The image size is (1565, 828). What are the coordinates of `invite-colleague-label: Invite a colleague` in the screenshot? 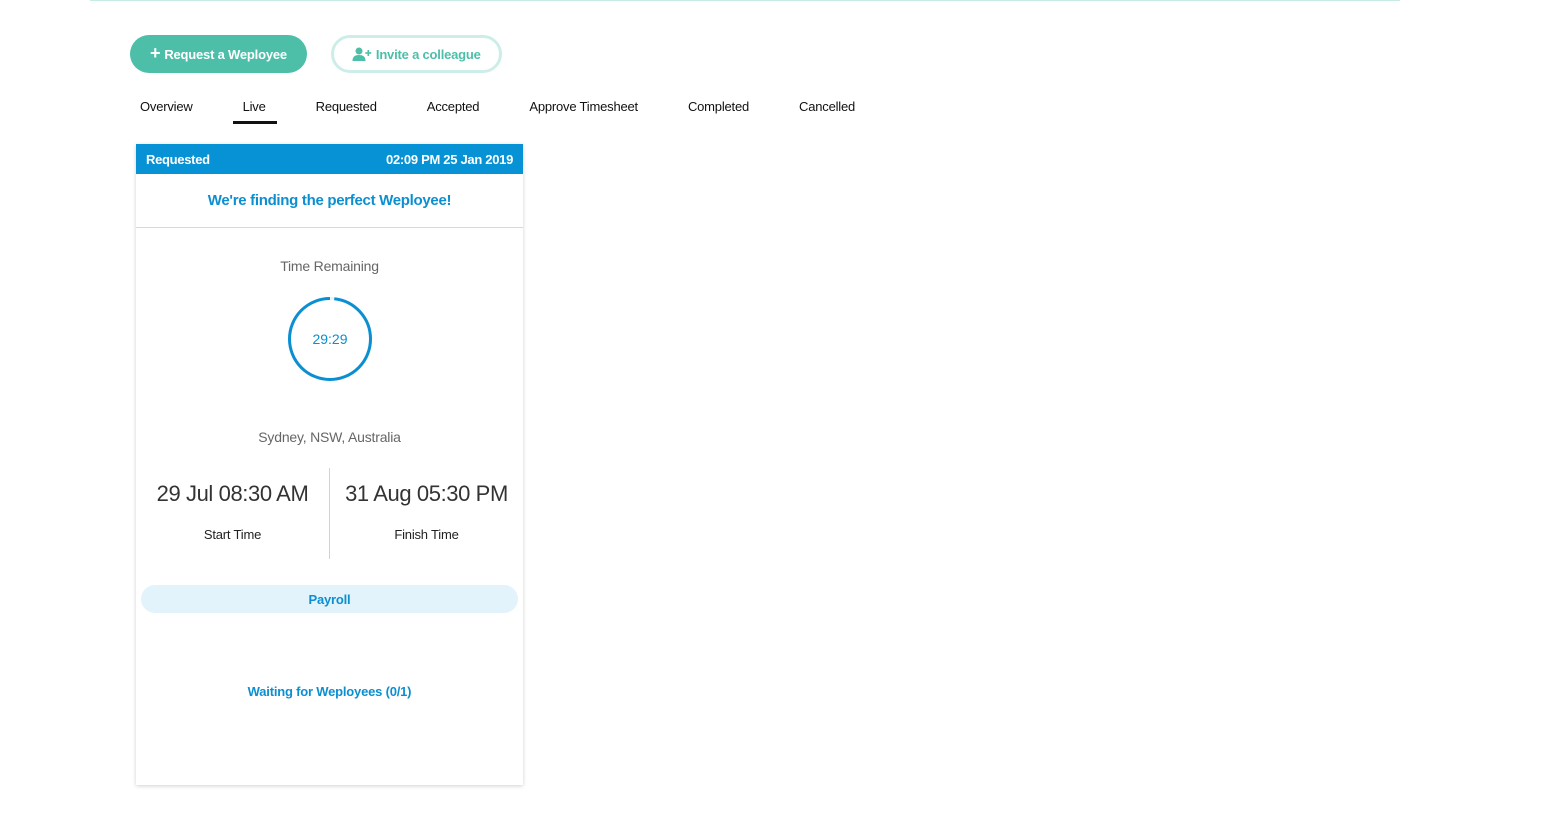 It's located at (428, 54).